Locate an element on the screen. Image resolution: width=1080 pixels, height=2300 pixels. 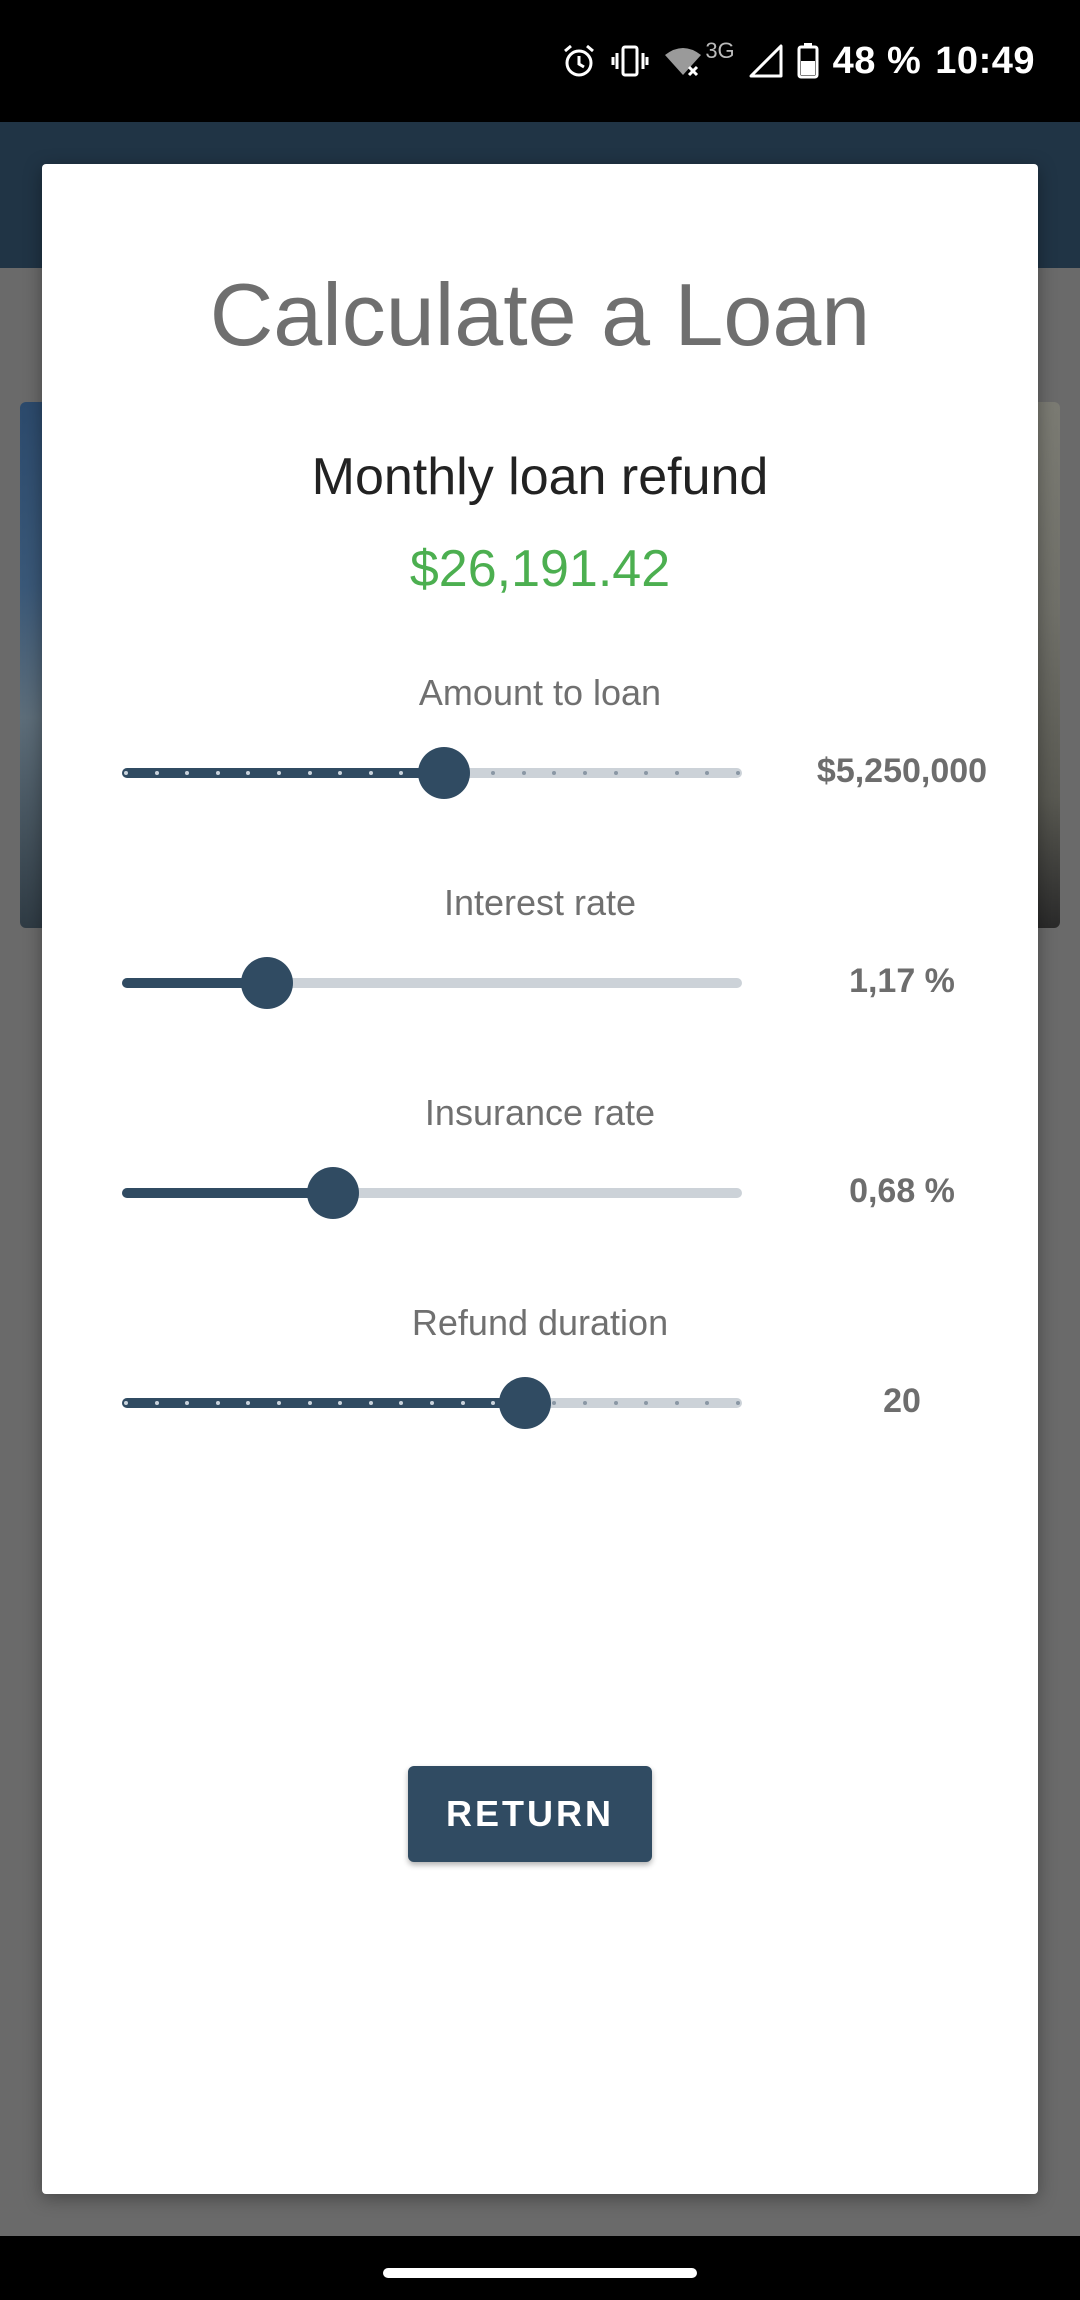
refund-duration-slider is located at coordinates (432, 1403).